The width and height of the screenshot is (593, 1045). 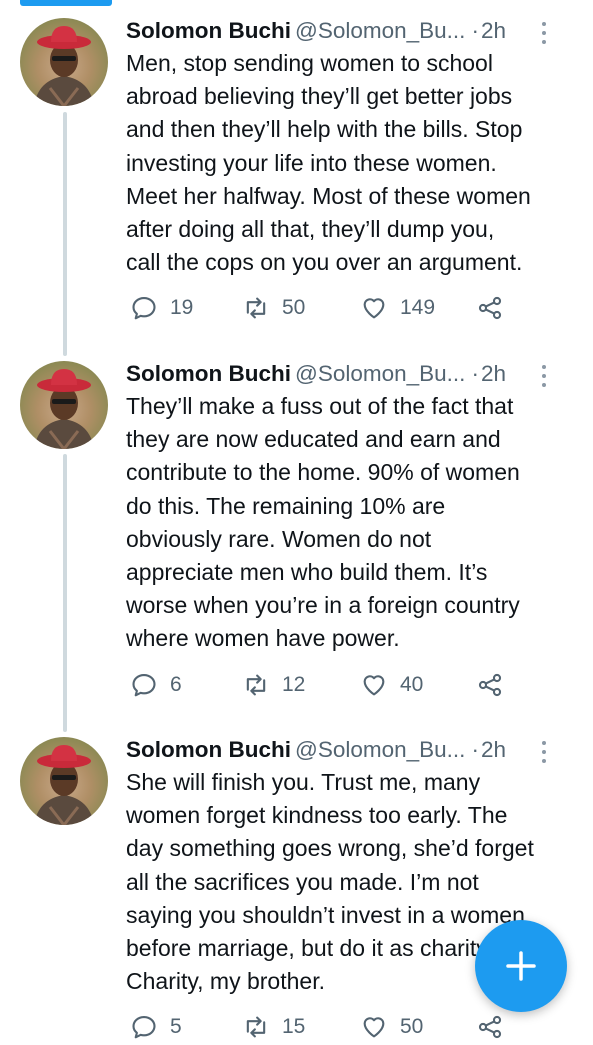 What do you see at coordinates (294, 1026) in the screenshot?
I see `retweet-count: 15` at bounding box center [294, 1026].